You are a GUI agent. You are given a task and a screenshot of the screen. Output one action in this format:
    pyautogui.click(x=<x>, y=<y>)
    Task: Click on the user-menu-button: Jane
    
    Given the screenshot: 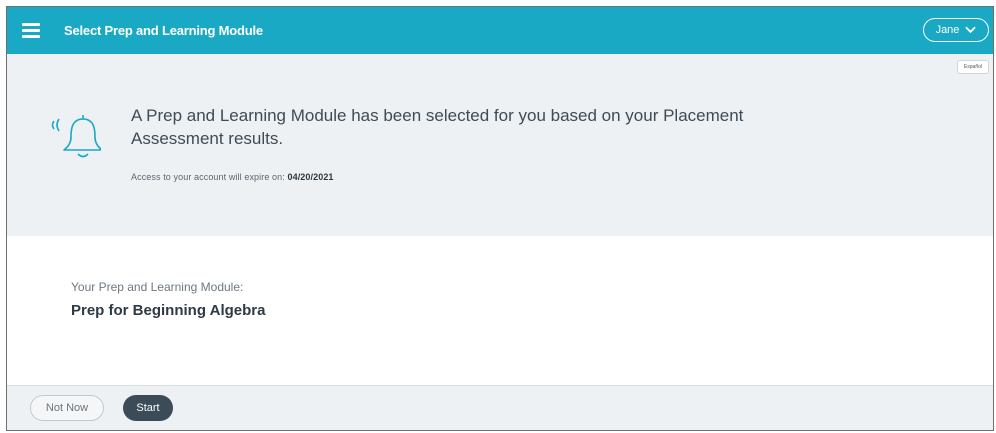 What is the action you would take?
    pyautogui.click(x=956, y=30)
    